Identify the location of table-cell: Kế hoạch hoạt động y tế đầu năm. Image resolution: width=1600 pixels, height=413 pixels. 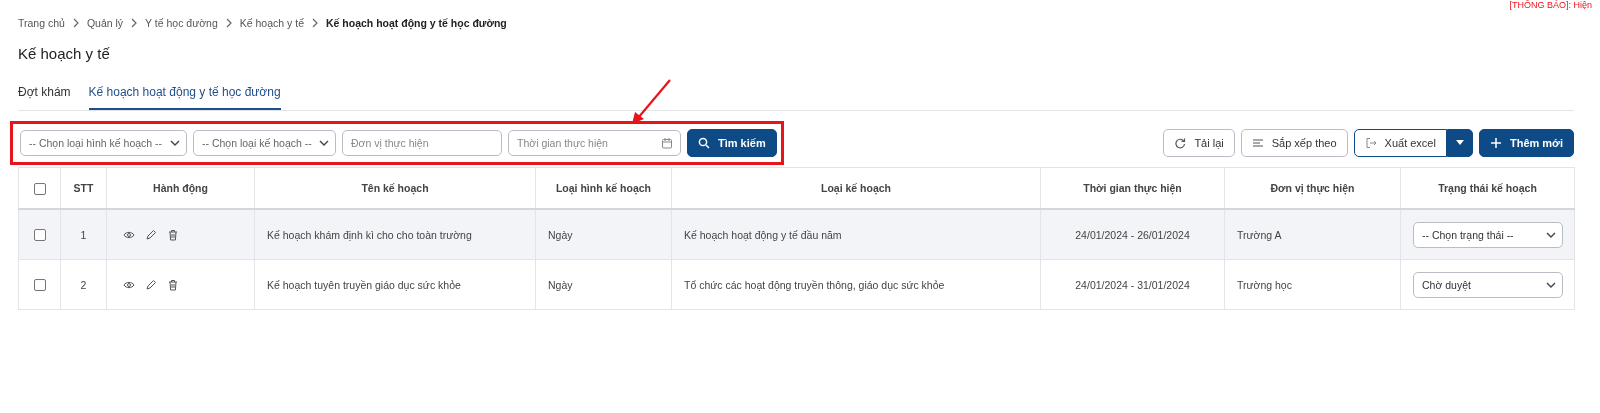
(856, 234).